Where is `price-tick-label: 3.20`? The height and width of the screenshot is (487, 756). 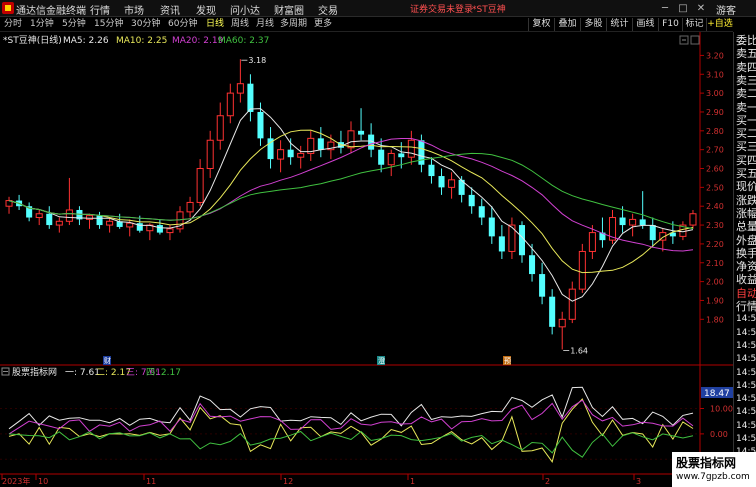 price-tick-label: 3.20 is located at coordinates (715, 55).